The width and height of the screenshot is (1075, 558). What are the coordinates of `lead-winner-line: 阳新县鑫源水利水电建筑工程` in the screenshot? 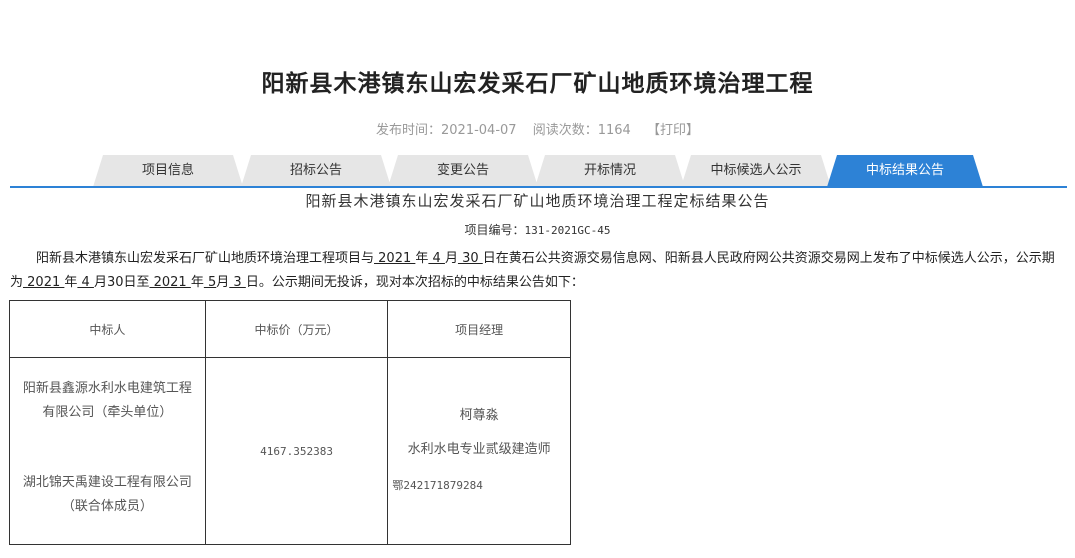 It's located at (107, 388).